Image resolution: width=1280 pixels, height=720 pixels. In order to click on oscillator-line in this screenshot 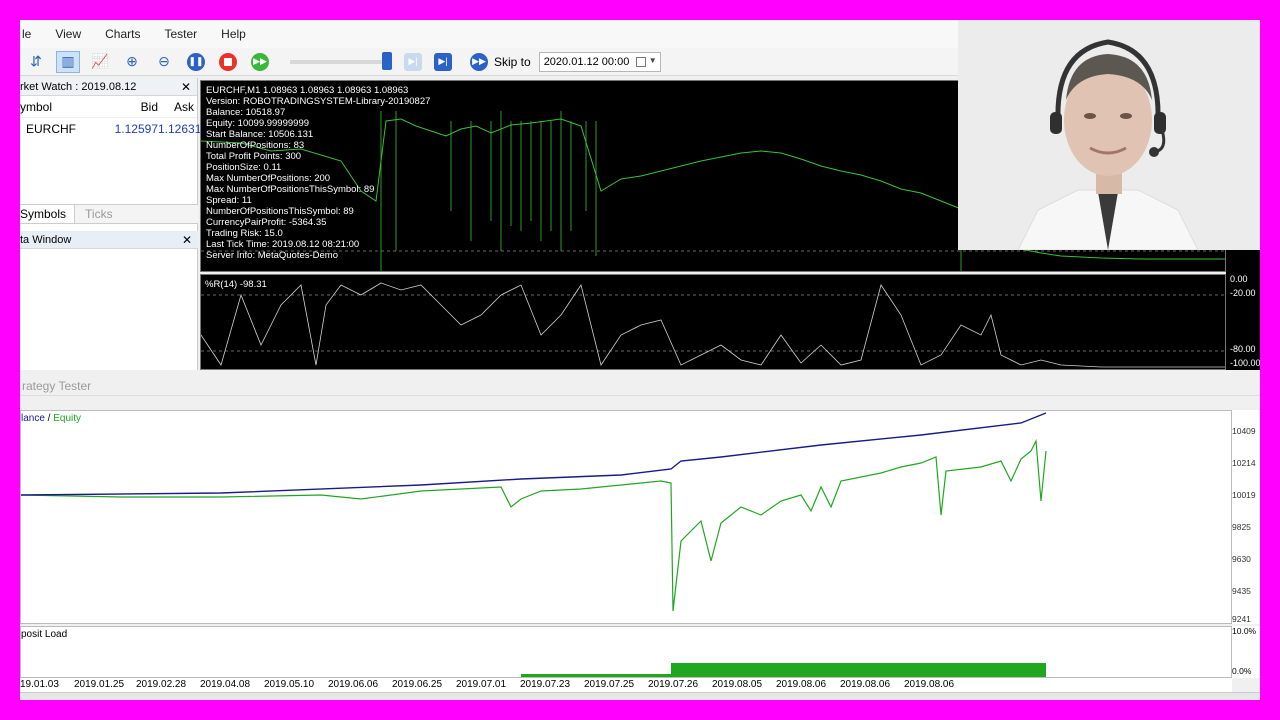, I will do `click(713, 325)`.